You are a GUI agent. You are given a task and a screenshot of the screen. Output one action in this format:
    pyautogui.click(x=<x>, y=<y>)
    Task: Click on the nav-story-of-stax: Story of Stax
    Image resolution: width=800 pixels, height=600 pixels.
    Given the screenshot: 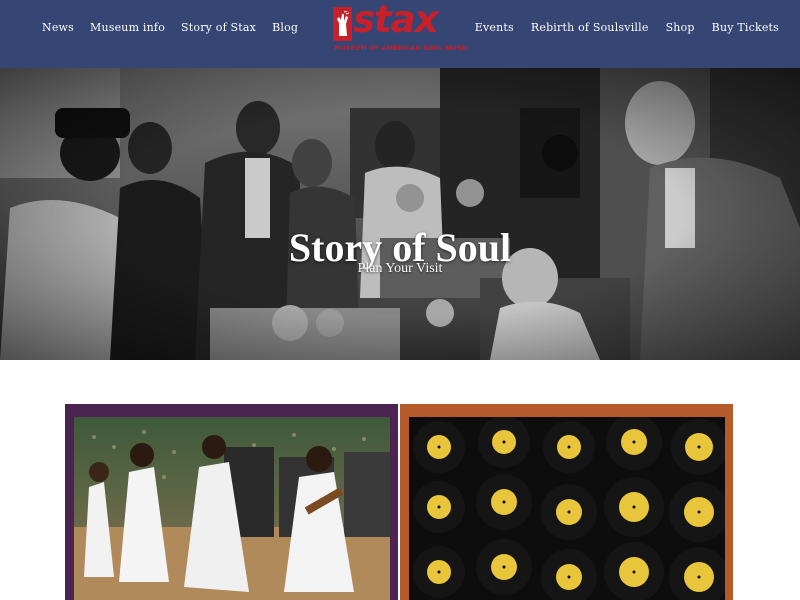 What is the action you would take?
    pyautogui.click(x=218, y=27)
    